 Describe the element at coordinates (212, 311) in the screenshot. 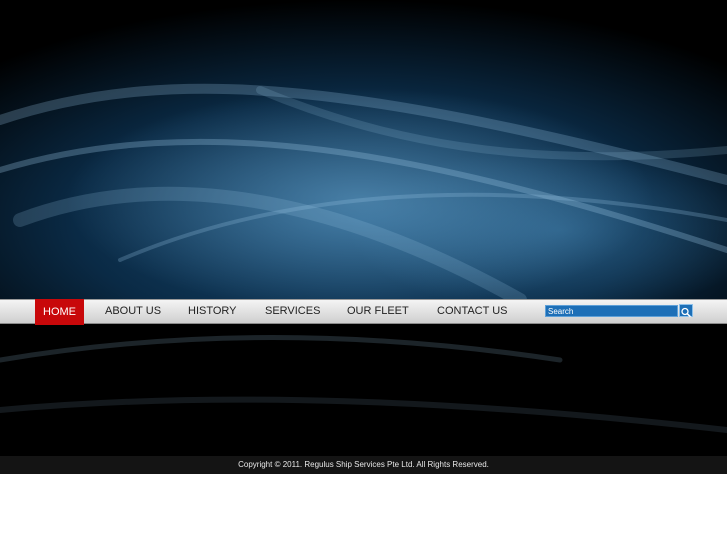

I see `nav-history: HISTORY` at that location.